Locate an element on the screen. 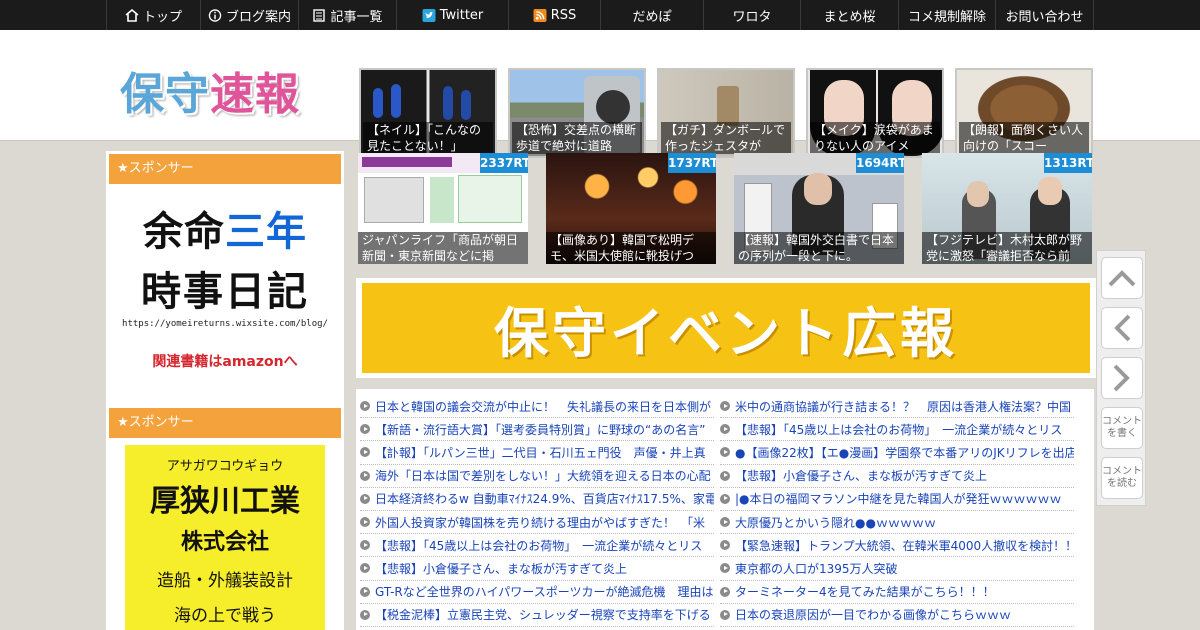  thumb-caption: 【恐怖】交差点の横断歩道で絶対に道路 is located at coordinates (577, 138).